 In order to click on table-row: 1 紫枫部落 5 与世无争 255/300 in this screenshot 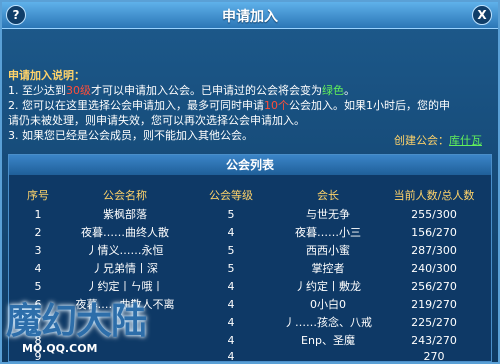, I will do `click(250, 214)`.